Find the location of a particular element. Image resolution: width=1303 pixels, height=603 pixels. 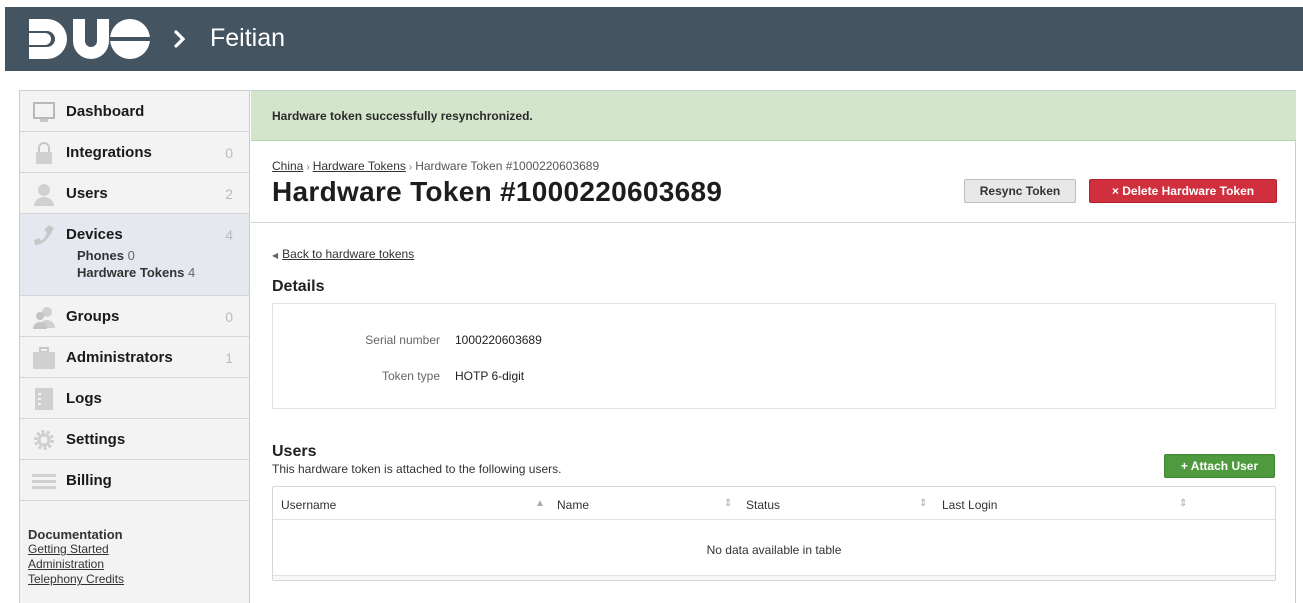

gear-icon is located at coordinates (44, 440).